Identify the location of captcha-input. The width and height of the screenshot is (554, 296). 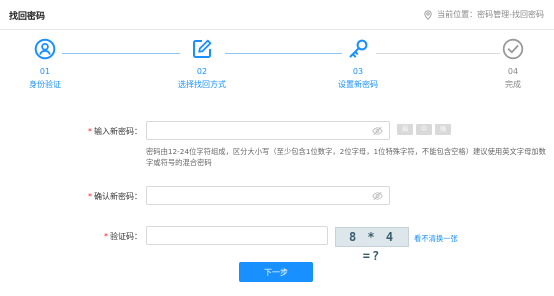
(237, 239).